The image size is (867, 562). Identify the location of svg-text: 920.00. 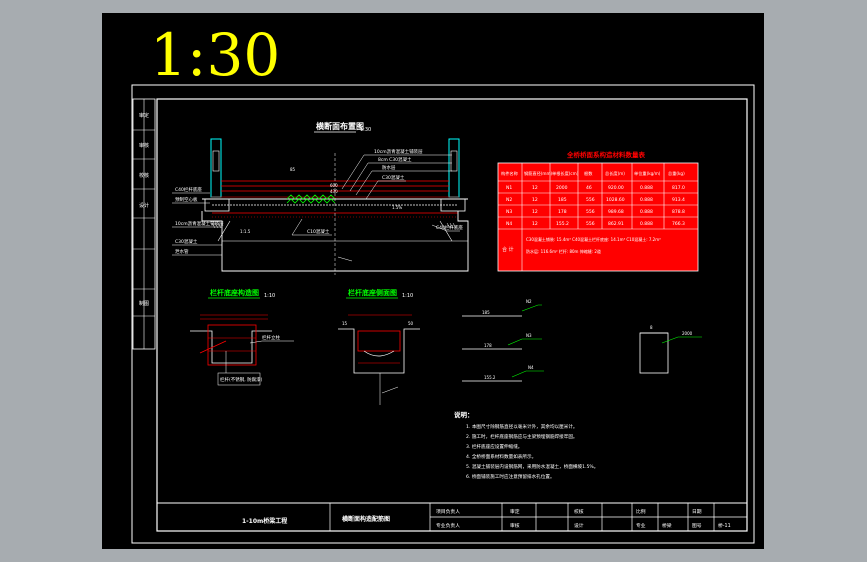
(616, 188).